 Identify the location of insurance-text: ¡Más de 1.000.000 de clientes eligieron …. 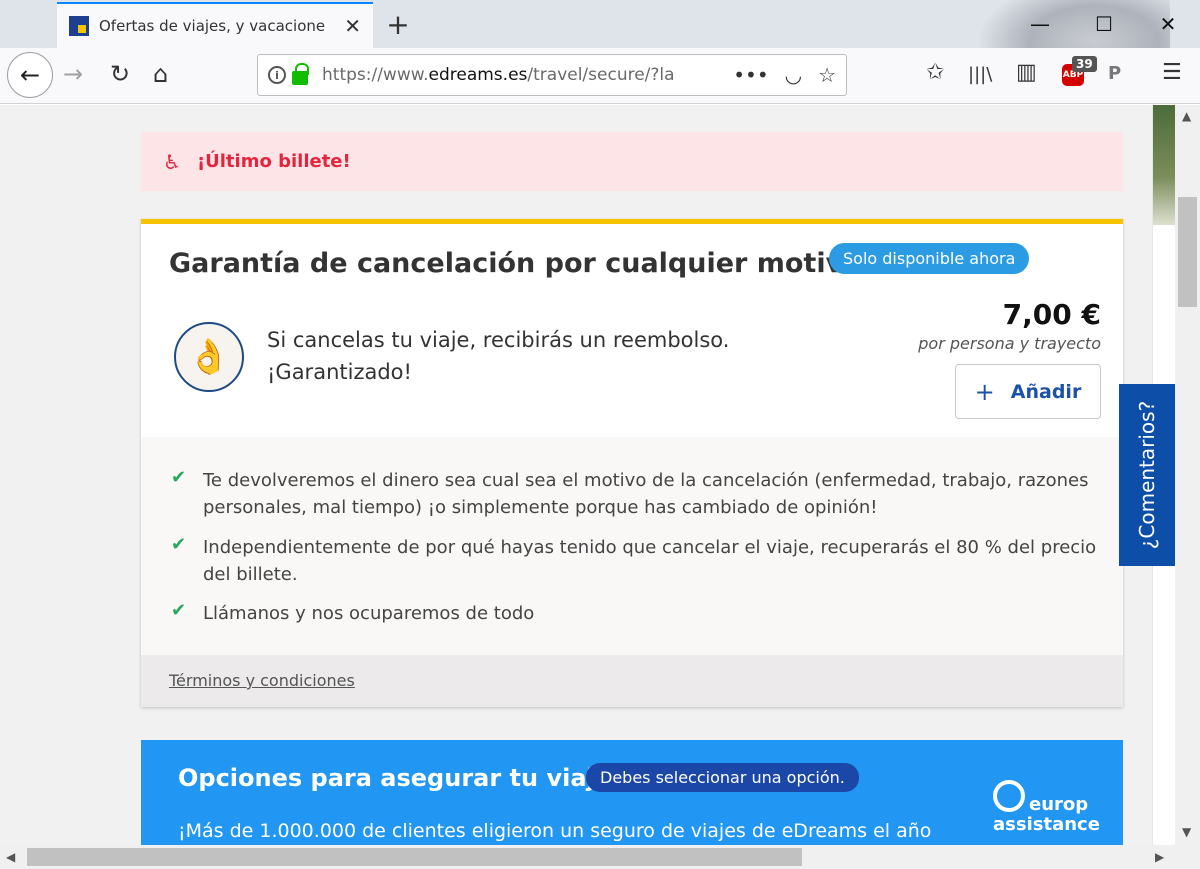
(555, 831).